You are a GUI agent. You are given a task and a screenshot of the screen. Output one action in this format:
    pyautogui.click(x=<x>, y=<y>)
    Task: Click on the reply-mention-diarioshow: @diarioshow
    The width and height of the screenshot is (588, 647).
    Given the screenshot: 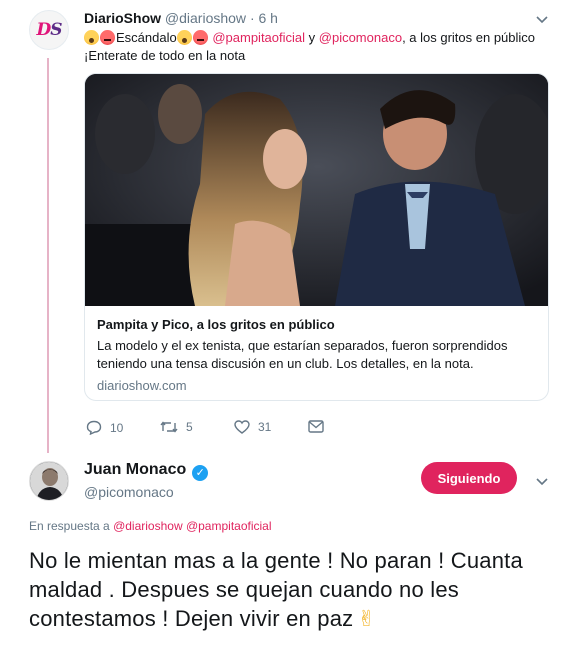 What is the action you would take?
    pyautogui.click(x=148, y=526)
    